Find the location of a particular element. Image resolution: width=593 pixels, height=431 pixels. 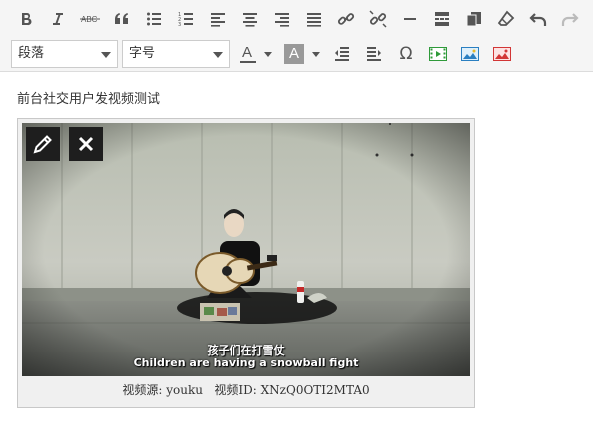

bold-icon is located at coordinates (27, 19).